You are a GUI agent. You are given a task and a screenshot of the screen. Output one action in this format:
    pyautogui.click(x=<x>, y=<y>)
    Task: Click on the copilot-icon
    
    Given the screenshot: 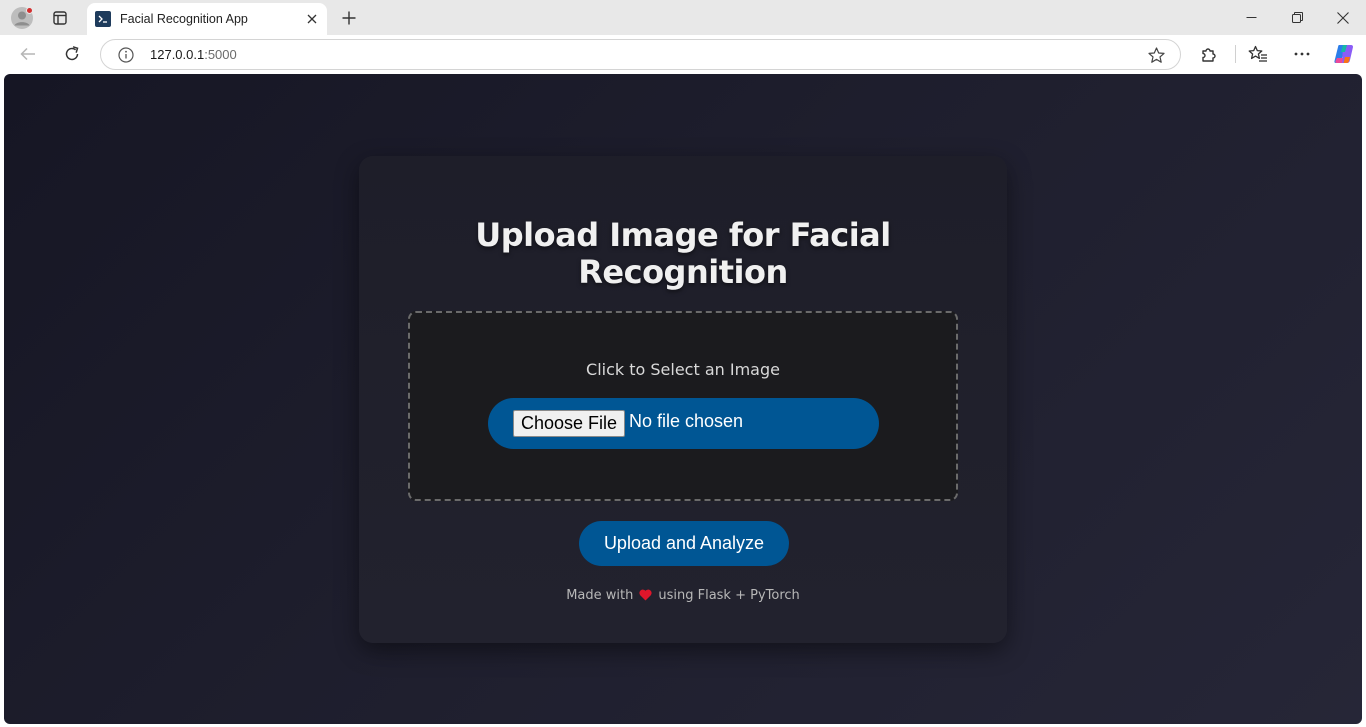 What is the action you would take?
    pyautogui.click(x=1343, y=54)
    